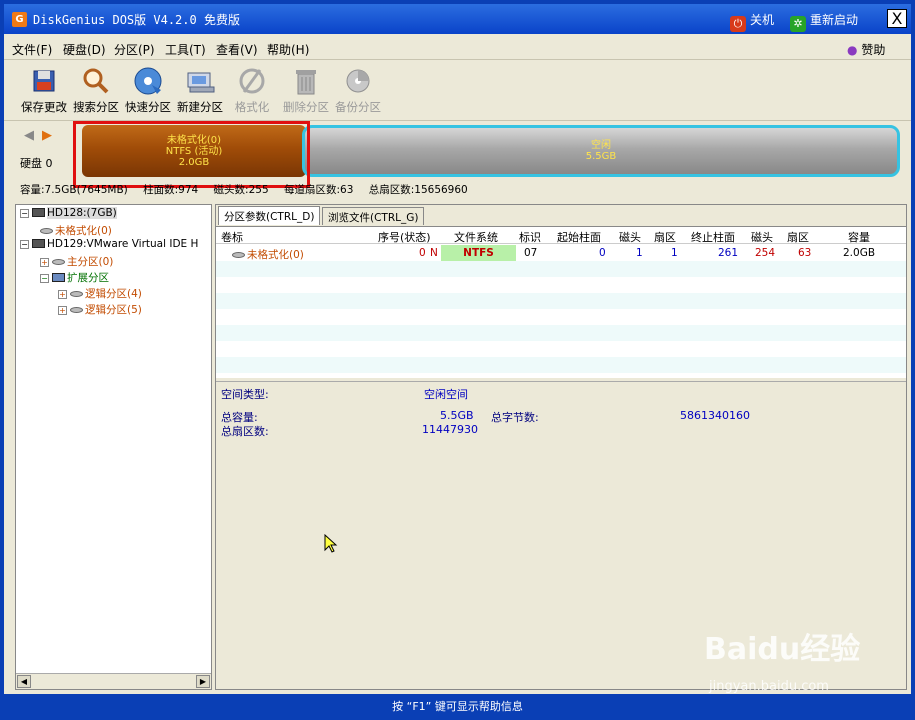 Image resolution: width=915 pixels, height=720 pixels. Describe the element at coordinates (74, 278) in the screenshot. I see `tree-item-extended: − 扩展分区` at that location.